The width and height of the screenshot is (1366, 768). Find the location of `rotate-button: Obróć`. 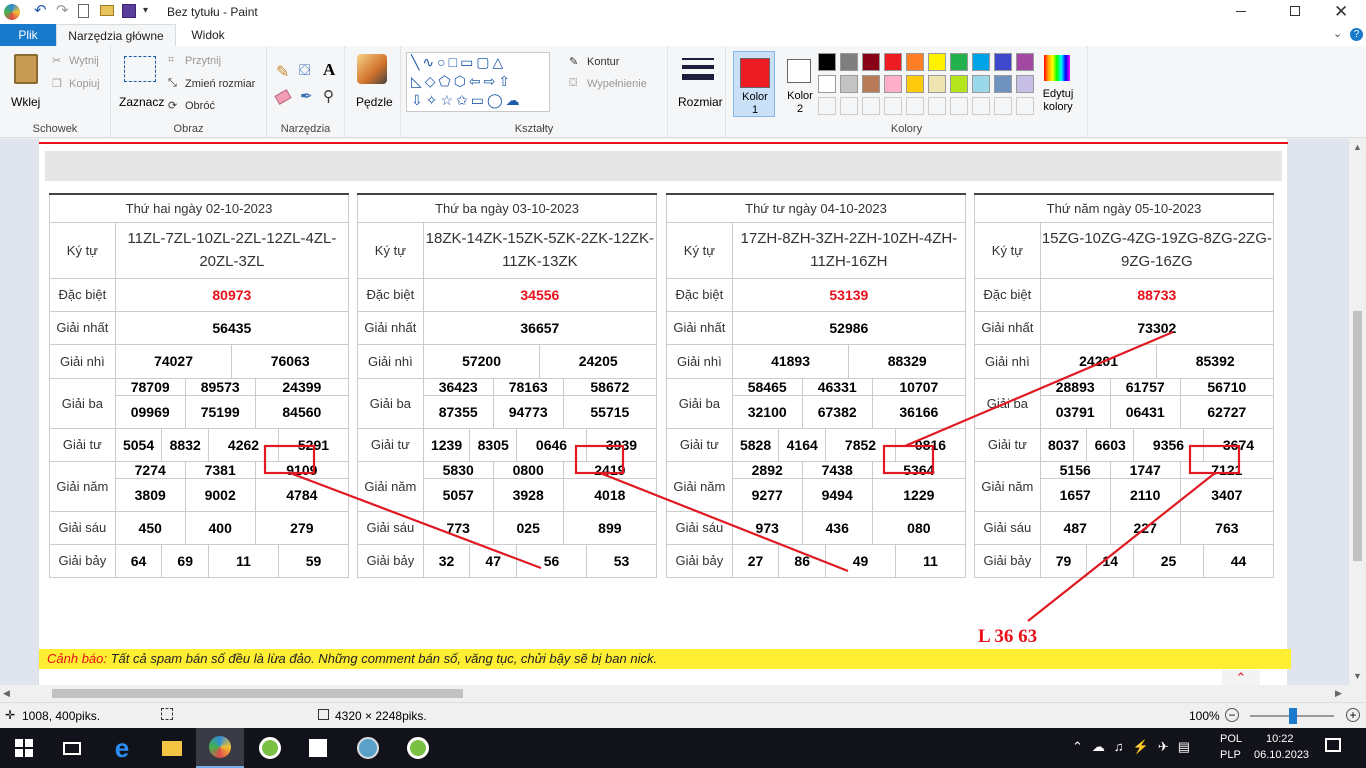

rotate-button: Obróć is located at coordinates (200, 106).